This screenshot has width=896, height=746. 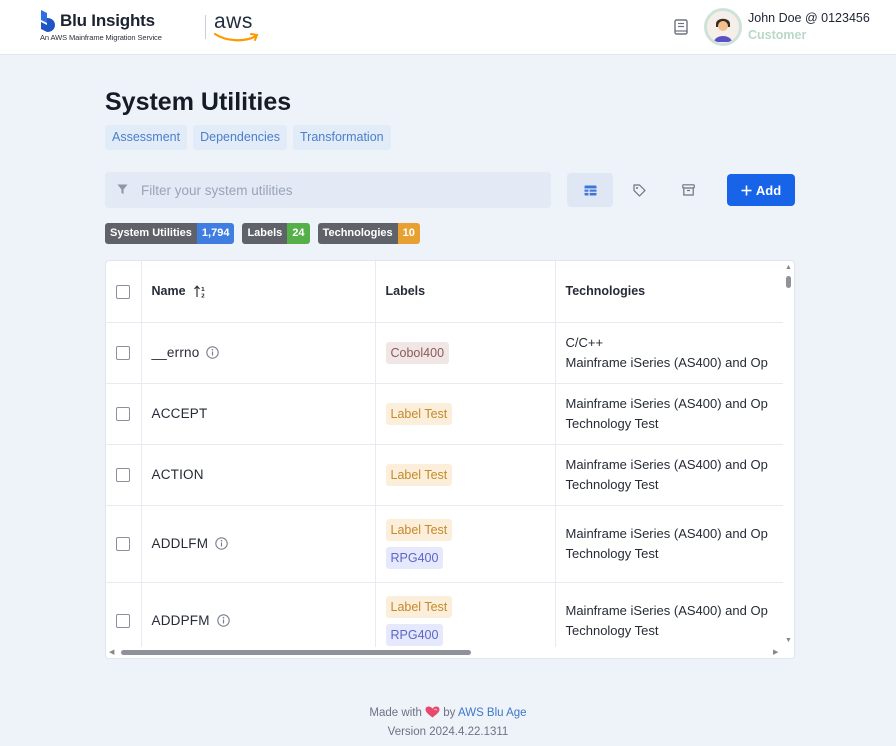 What do you see at coordinates (408, 233) in the screenshot?
I see `stat-value: 10` at bounding box center [408, 233].